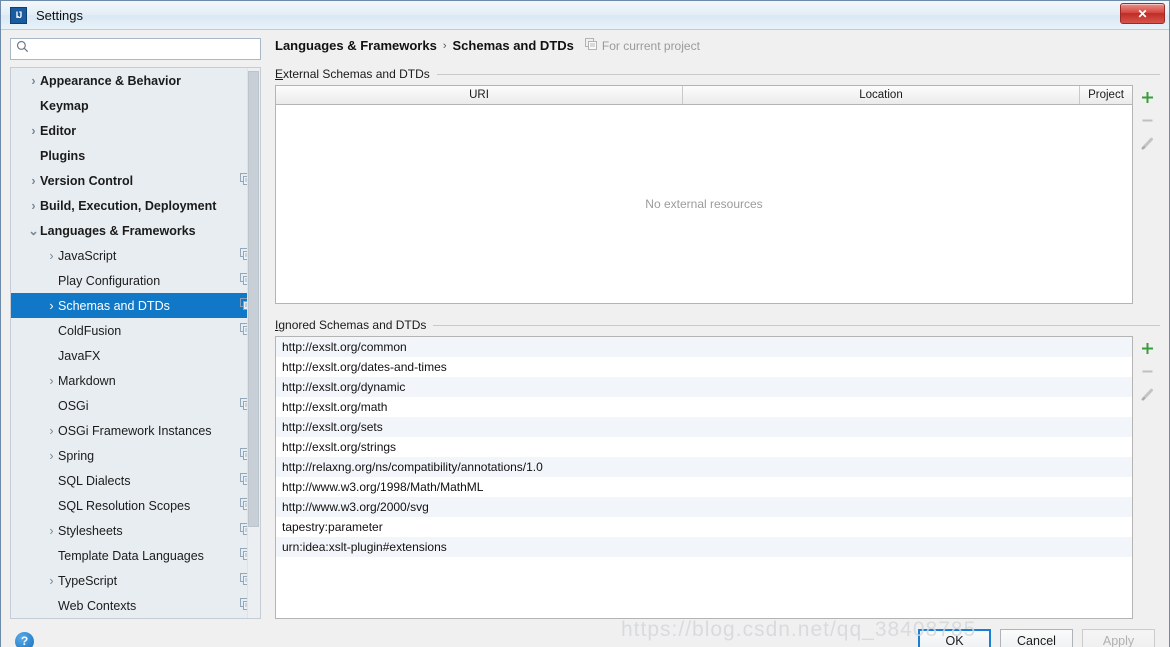 The image size is (1170, 647). What do you see at coordinates (18, 15) in the screenshot?
I see `intellij-logo-icon: IJ` at bounding box center [18, 15].